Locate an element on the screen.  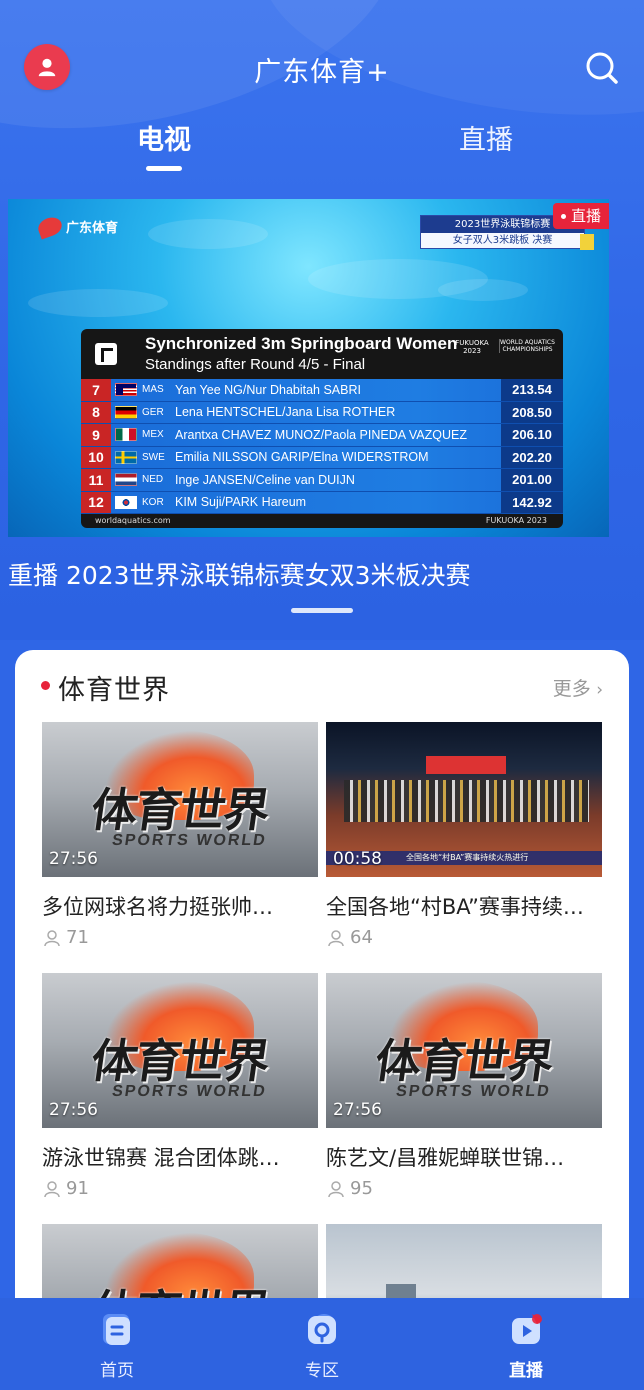
world-aquatics-logo: WORLD AQUATICS CHAMPIONSHIPS is located at coordinates (527, 346).